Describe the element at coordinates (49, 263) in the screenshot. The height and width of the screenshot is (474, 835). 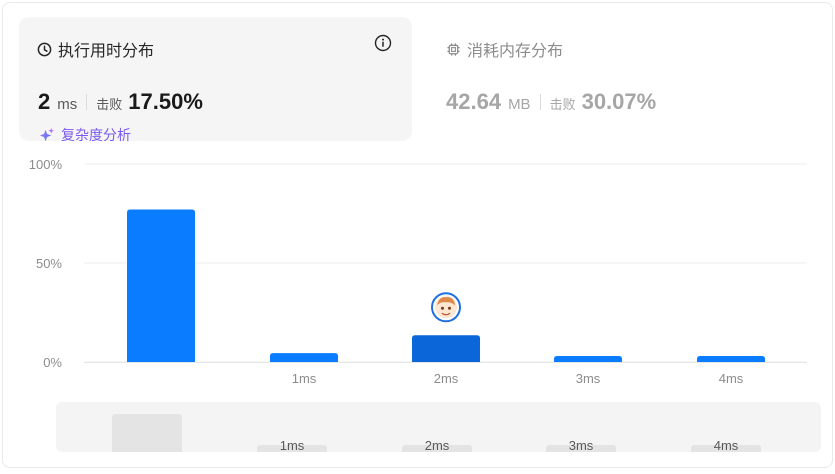
I see `y-tick-label: 50%` at that location.